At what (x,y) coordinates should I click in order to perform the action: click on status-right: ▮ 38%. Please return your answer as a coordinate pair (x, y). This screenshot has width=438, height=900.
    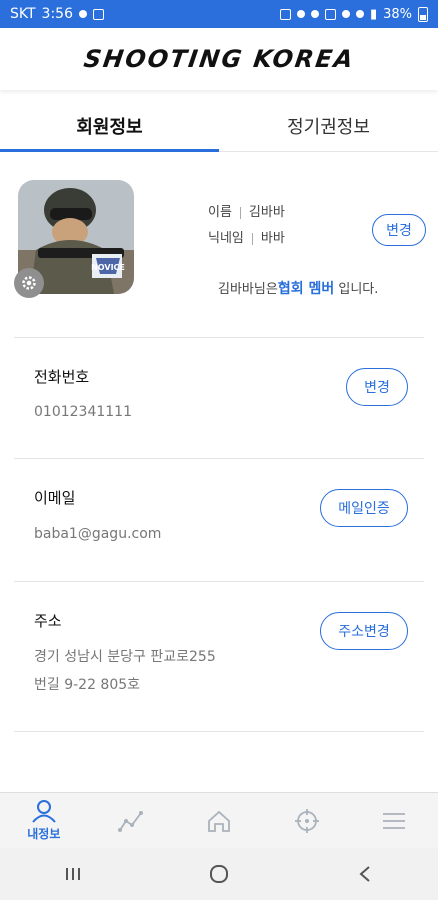
    Looking at the image, I should click on (353, 14).